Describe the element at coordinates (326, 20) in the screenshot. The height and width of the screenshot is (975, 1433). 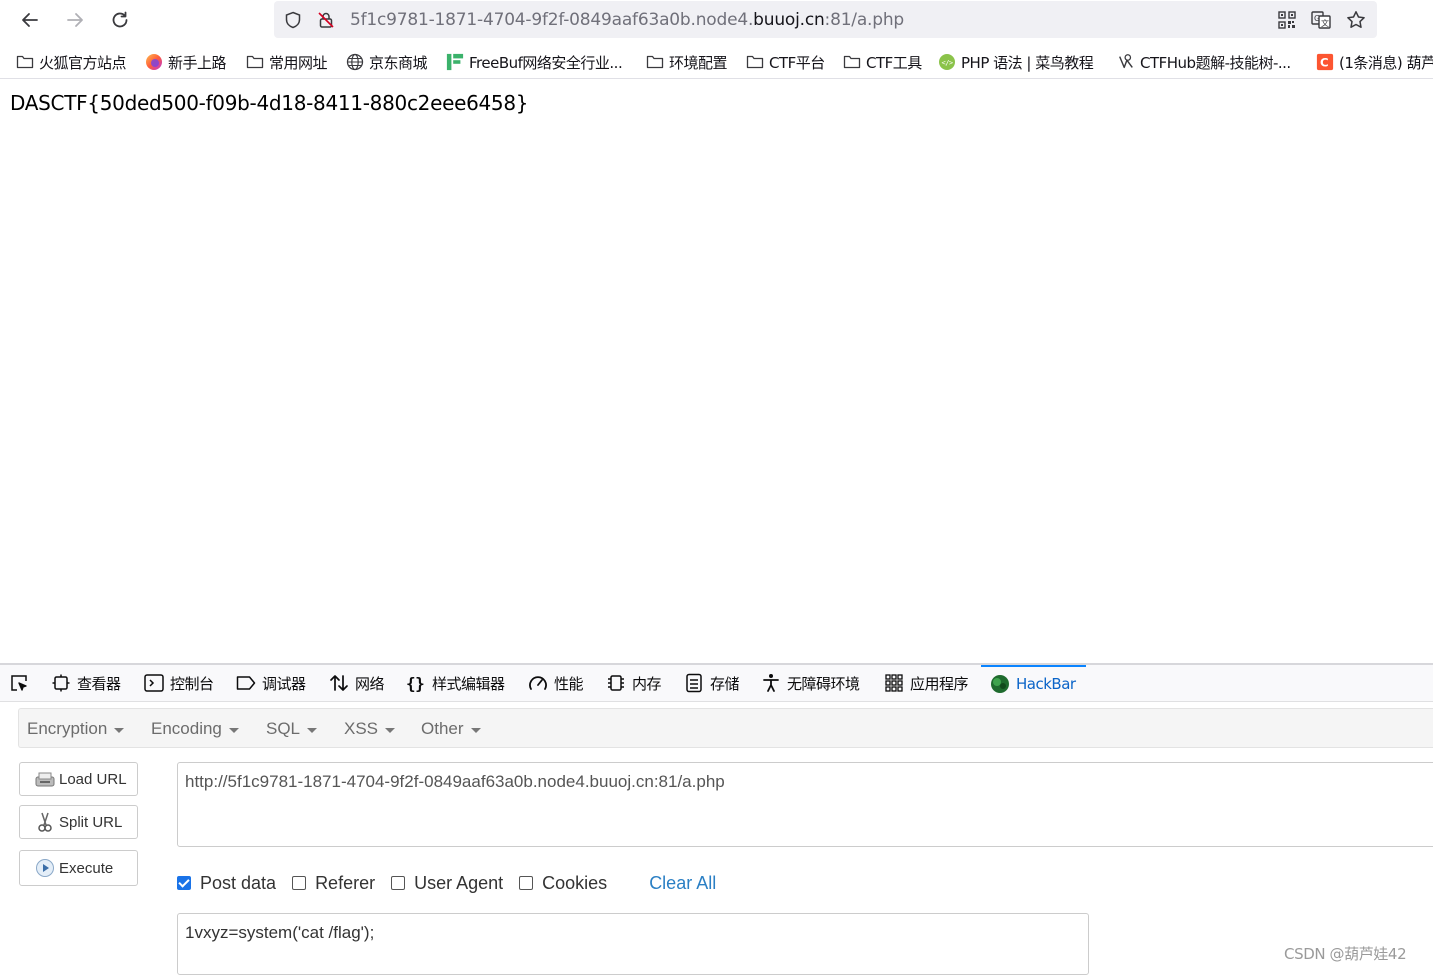
I see `insecure-lock-icon` at that location.